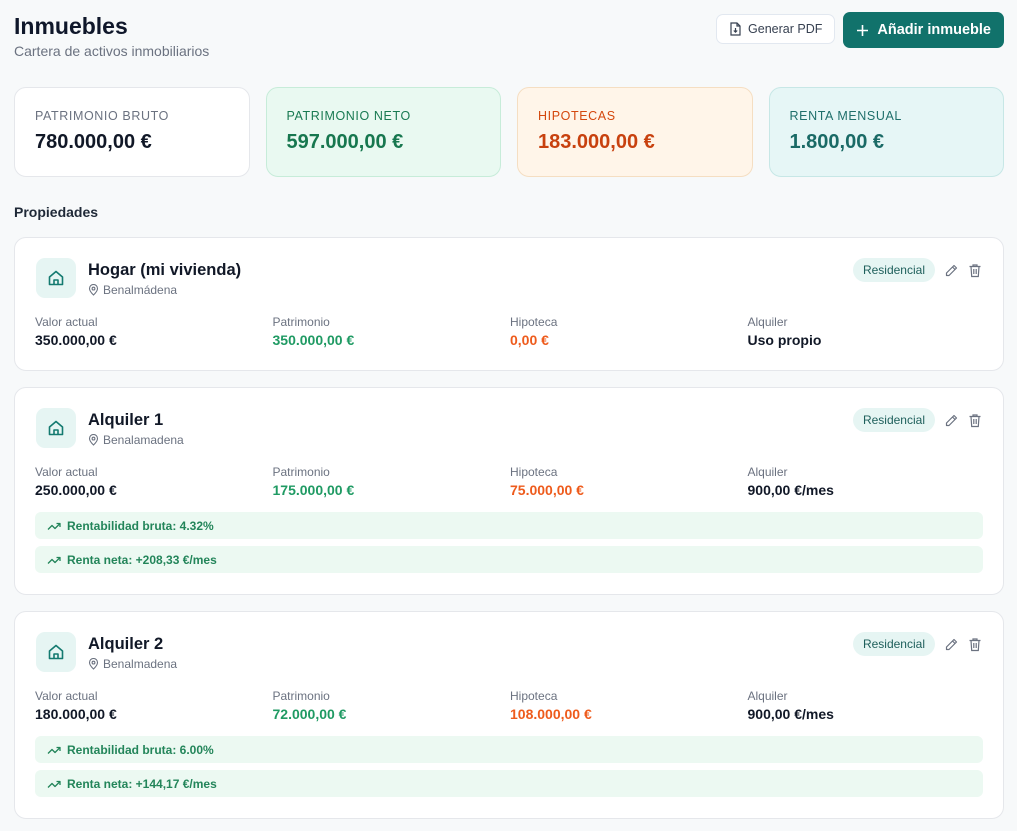 The width and height of the screenshot is (1017, 831). What do you see at coordinates (348, 116) in the screenshot?
I see `kpi-label: Patrimonio neto` at bounding box center [348, 116].